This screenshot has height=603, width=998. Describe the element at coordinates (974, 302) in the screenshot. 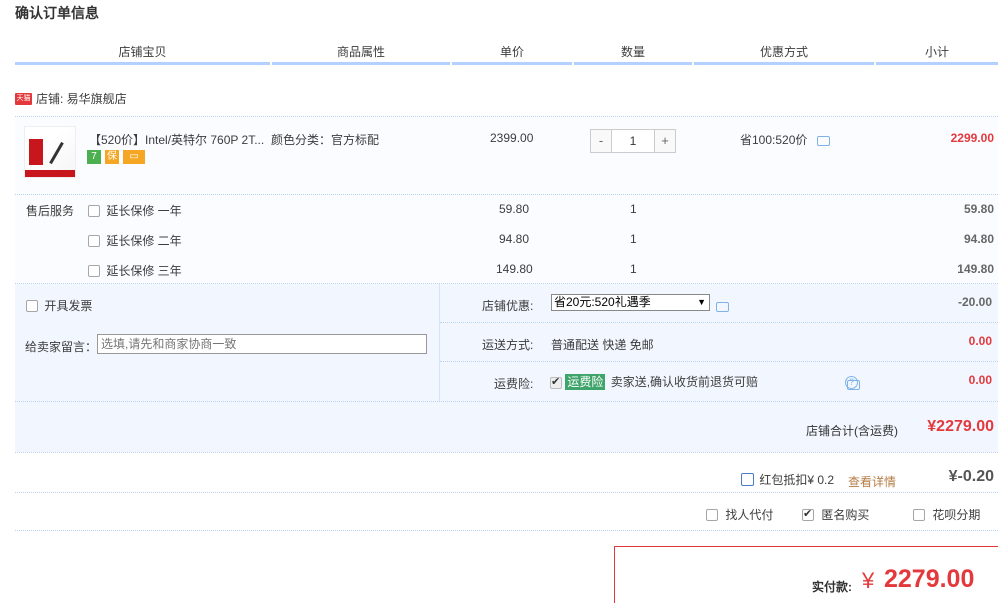

I see `shop-discount-amount: -20.00` at that location.